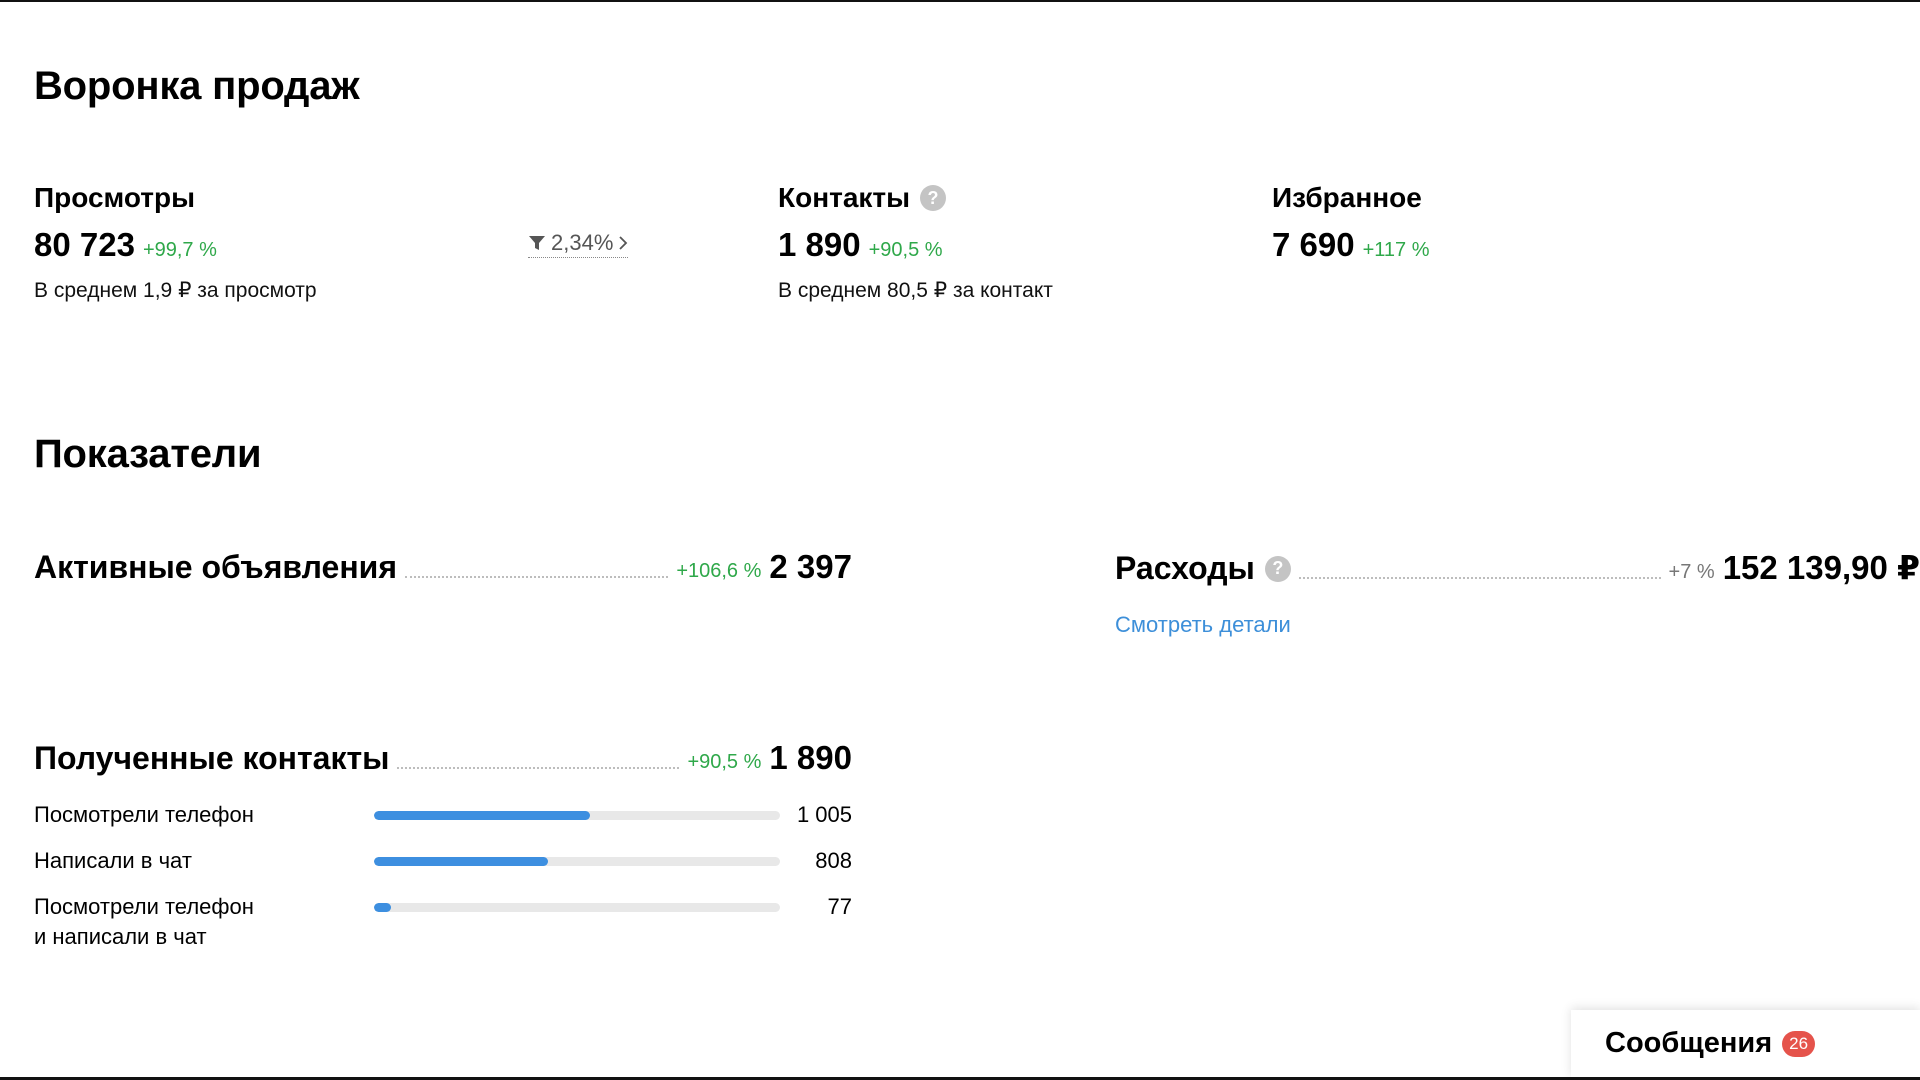 Image resolution: width=1920 pixels, height=1080 pixels. Describe the element at coordinates (84, 244) in the screenshot. I see `views-value: 80 723` at that location.